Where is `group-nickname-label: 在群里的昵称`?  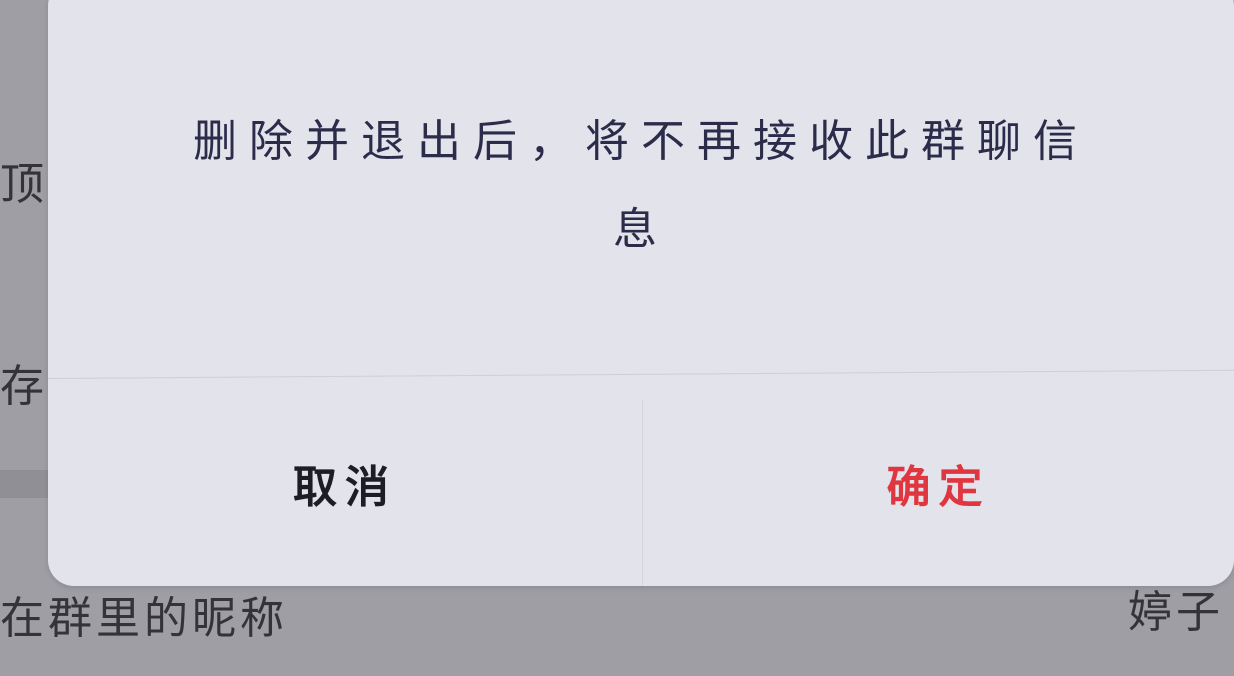 group-nickname-label: 在群里的昵称 is located at coordinates (144, 618).